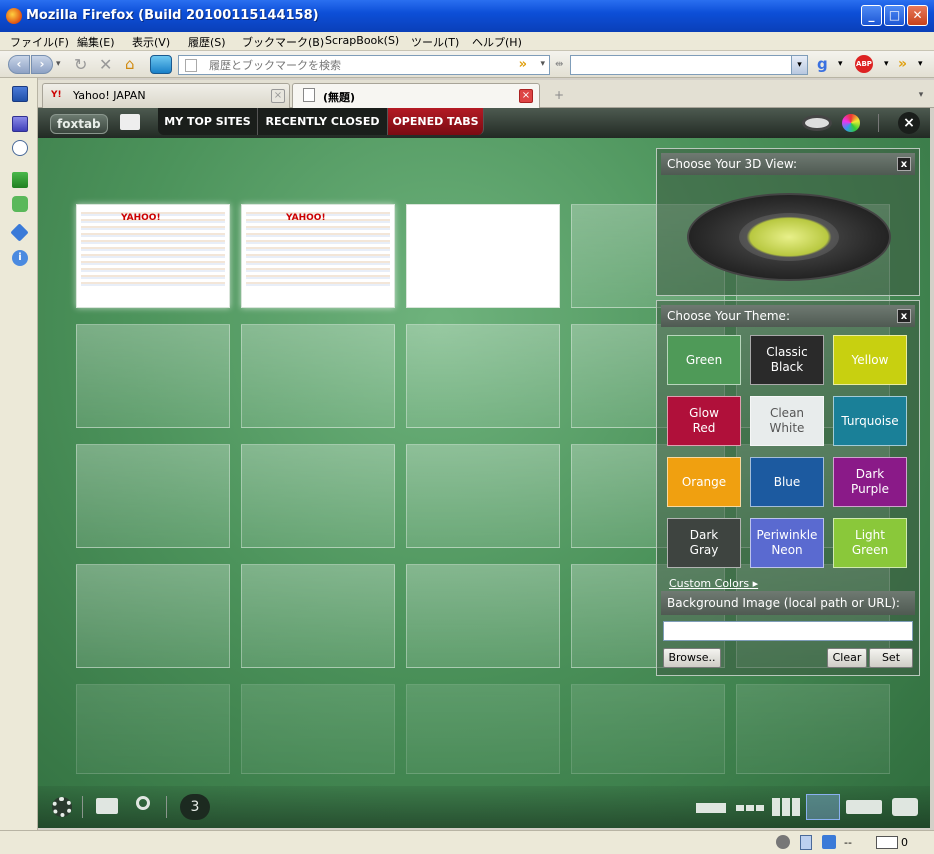  What do you see at coordinates (20, 180) in the screenshot?
I see `downloads-icon` at bounding box center [20, 180].